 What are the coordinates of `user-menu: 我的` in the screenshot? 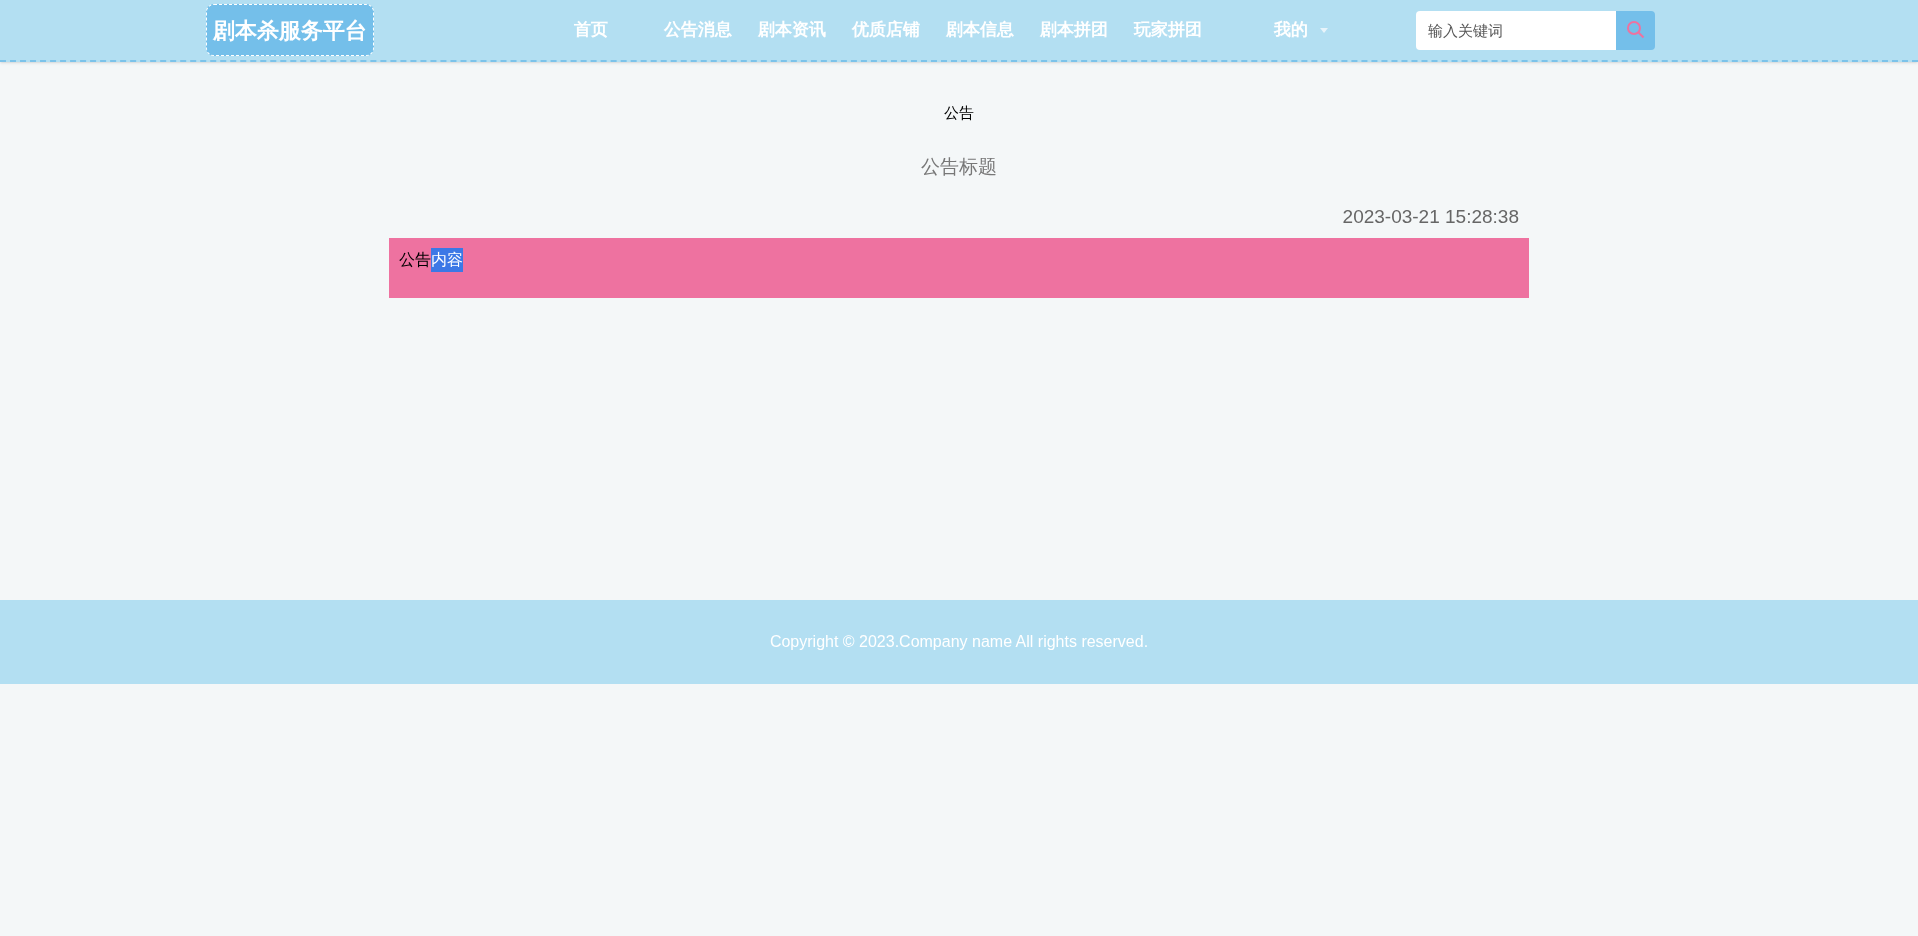 It's located at (1301, 30).